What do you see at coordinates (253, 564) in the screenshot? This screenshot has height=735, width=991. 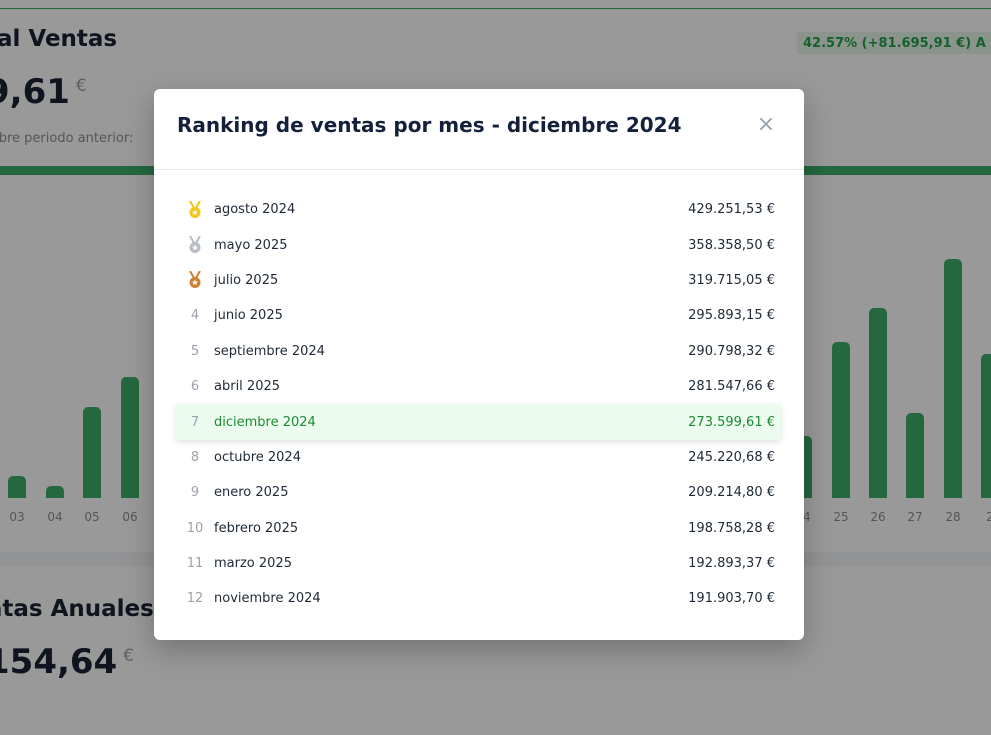 I see `month-label: marzo 2025` at bounding box center [253, 564].